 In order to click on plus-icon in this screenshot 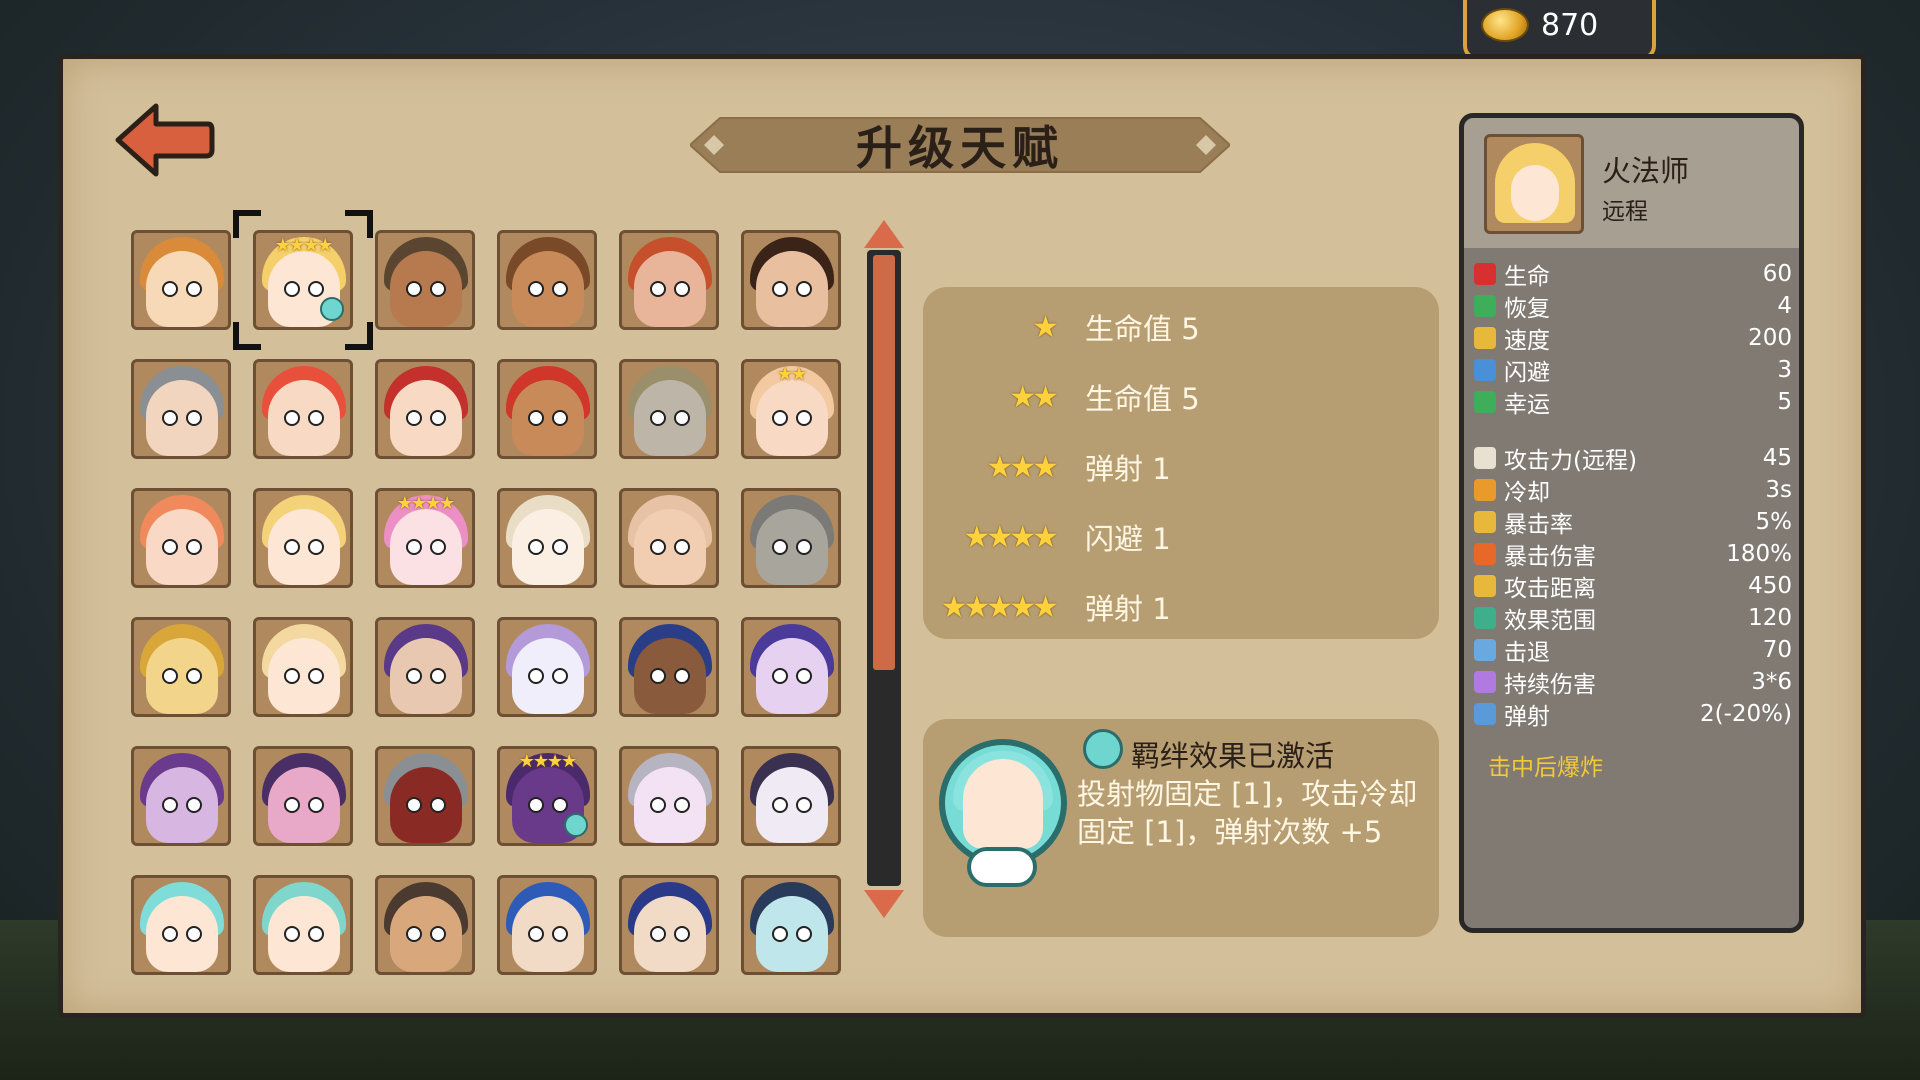, I will do `click(1485, 306)`.